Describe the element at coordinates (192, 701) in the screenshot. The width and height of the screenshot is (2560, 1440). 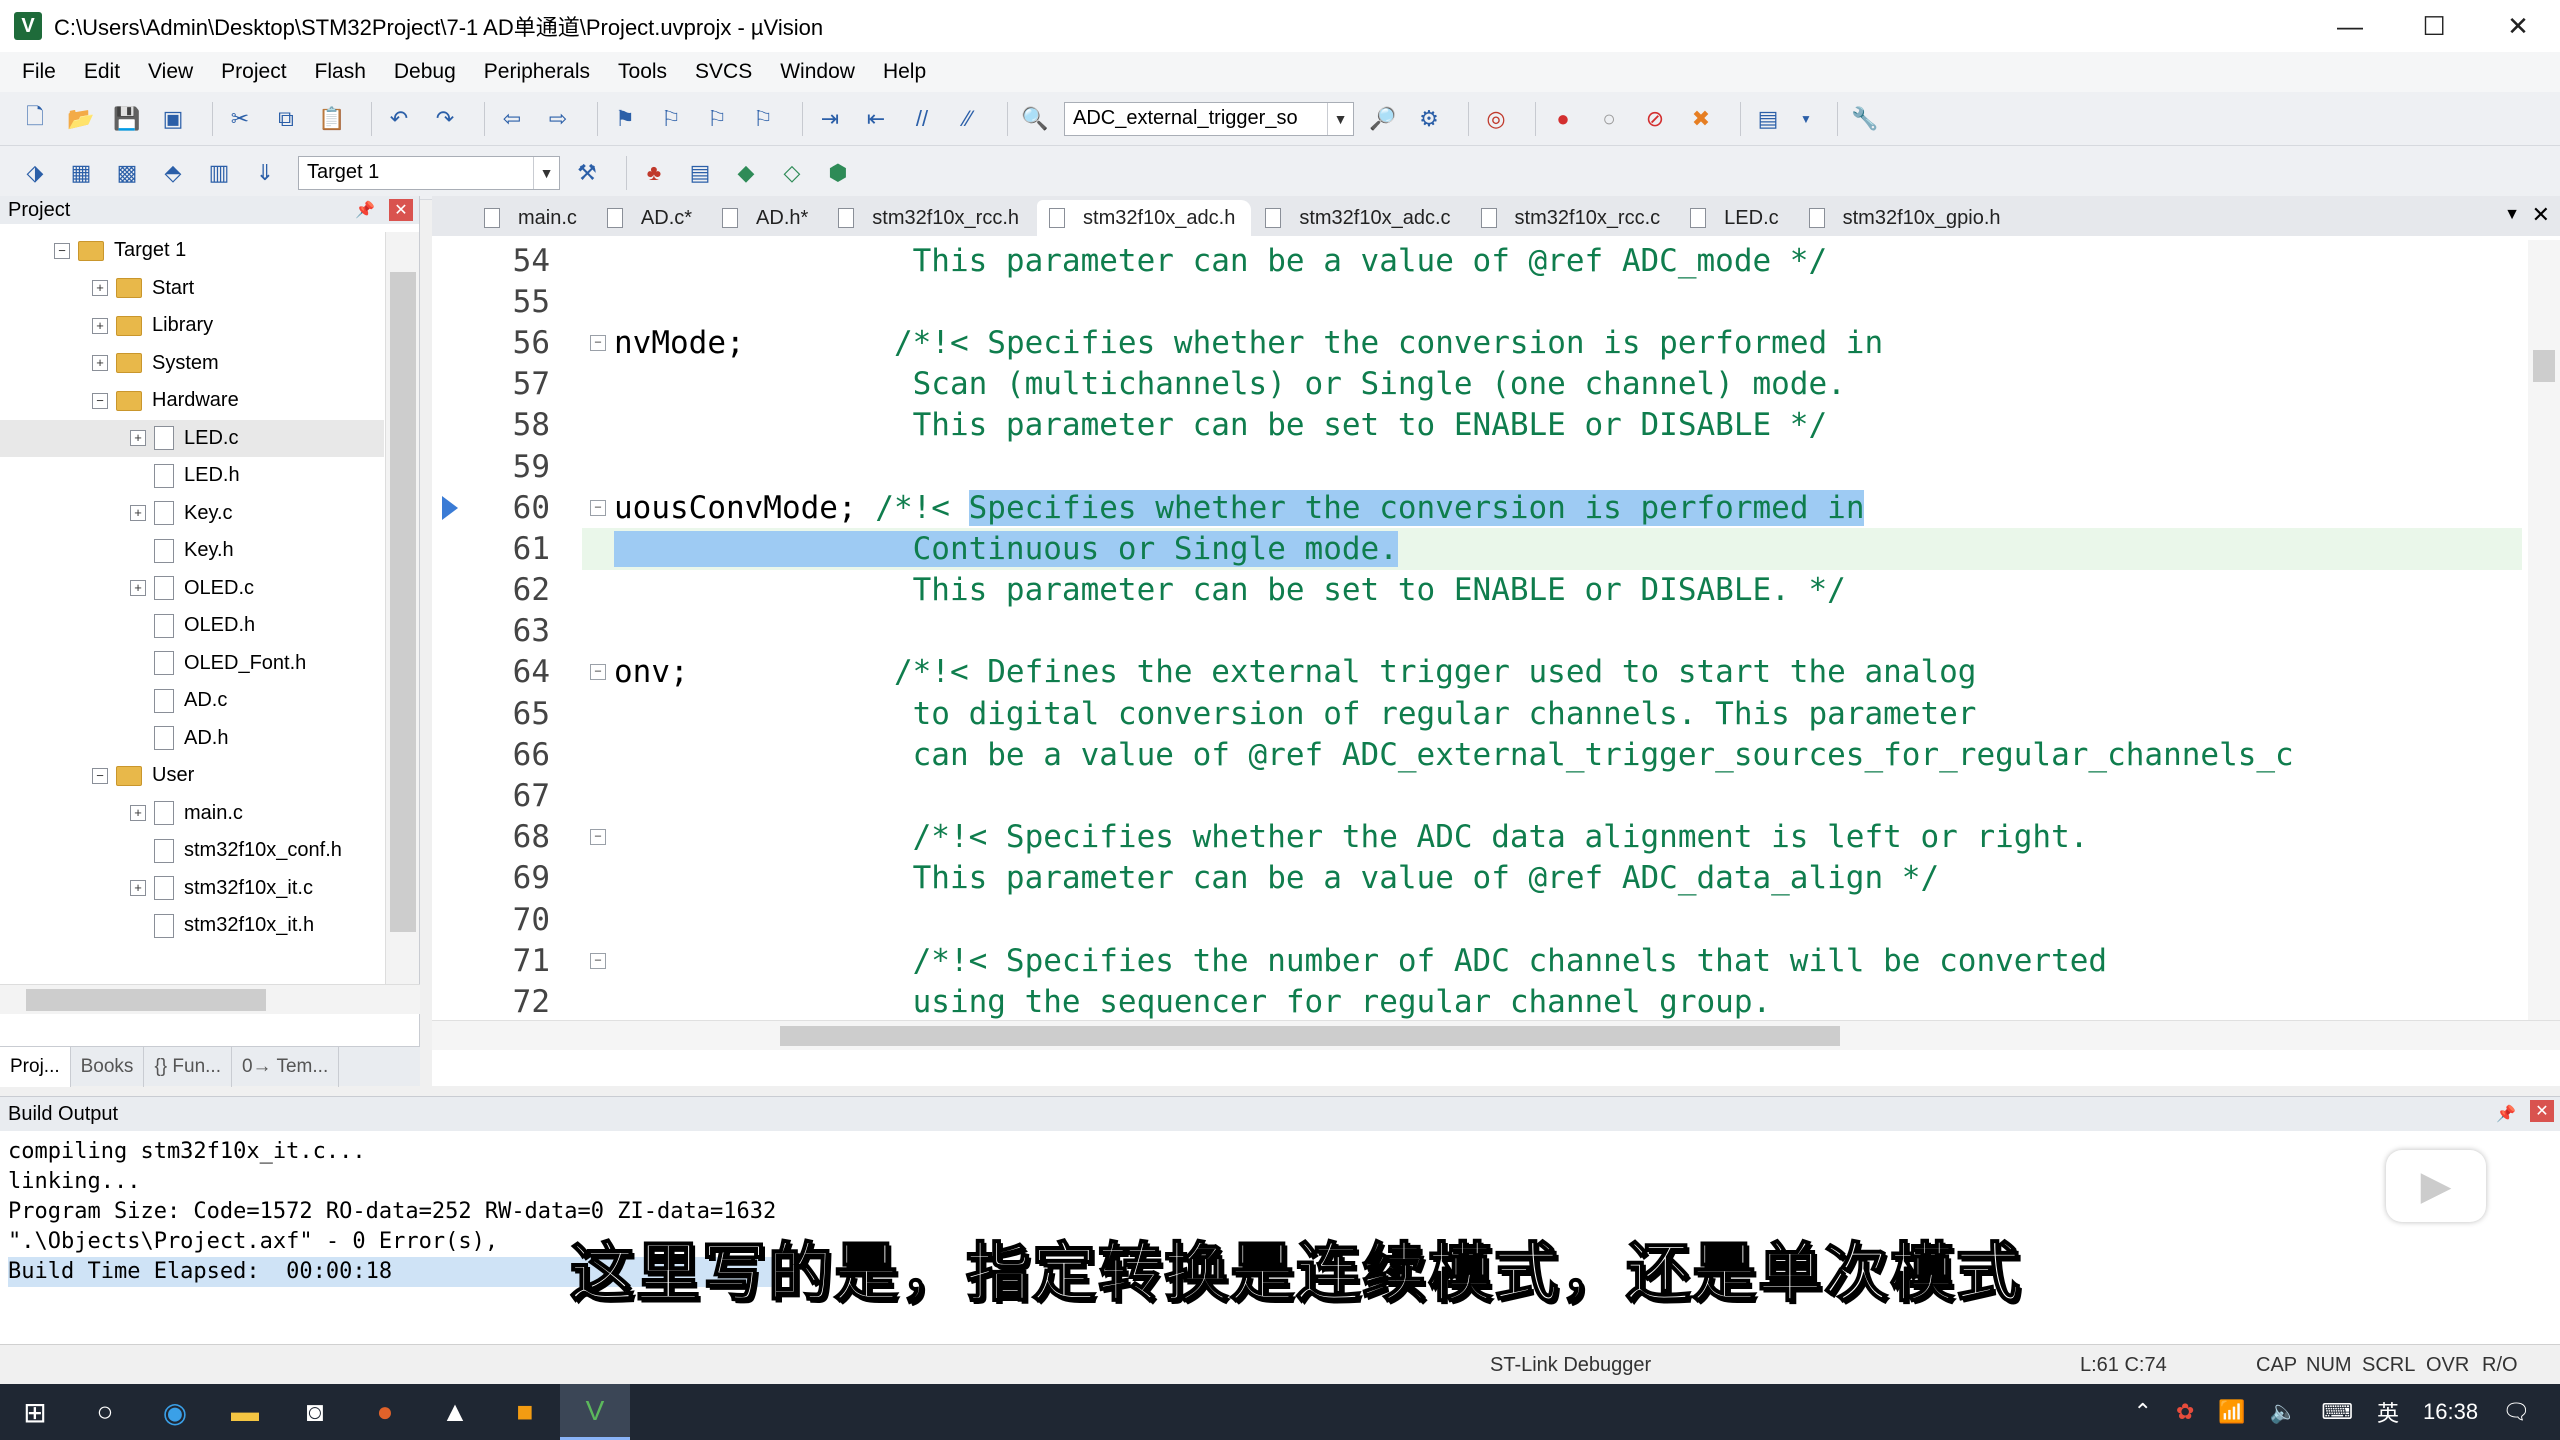
I see `tree-item: AD.c` at that location.